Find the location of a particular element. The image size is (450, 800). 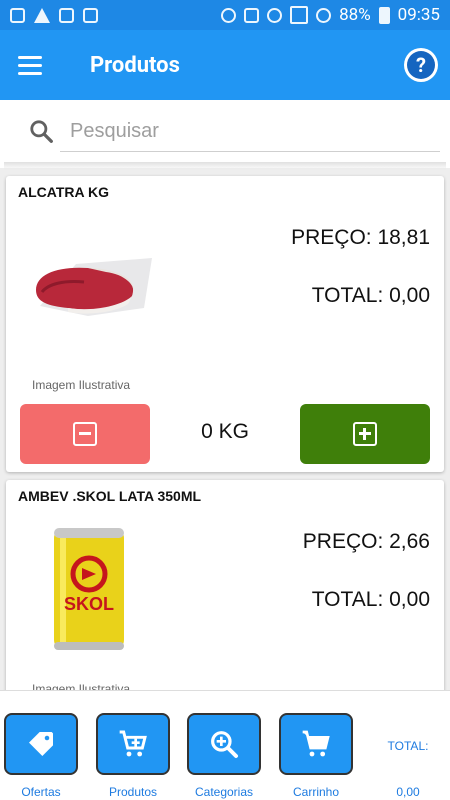

total-label: TOTAL: is located at coordinates (408, 746).